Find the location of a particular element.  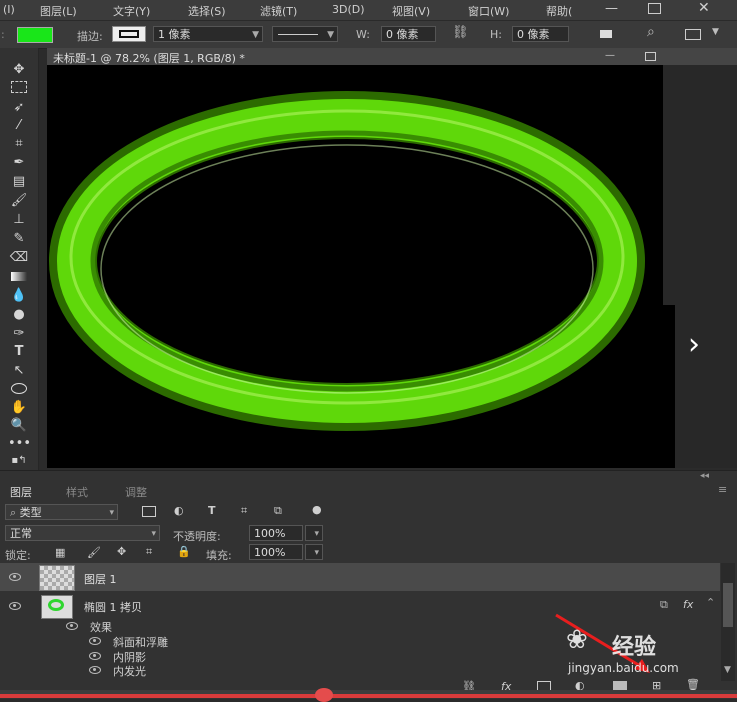

new-group-icon is located at coordinates (620, 685).